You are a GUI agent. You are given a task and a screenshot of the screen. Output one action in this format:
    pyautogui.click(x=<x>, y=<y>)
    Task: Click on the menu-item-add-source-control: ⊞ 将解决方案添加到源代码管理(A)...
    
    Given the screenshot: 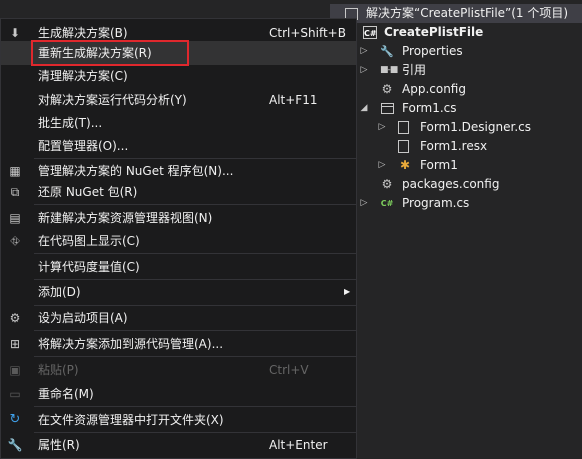 What is the action you would take?
    pyautogui.click(x=178, y=344)
    